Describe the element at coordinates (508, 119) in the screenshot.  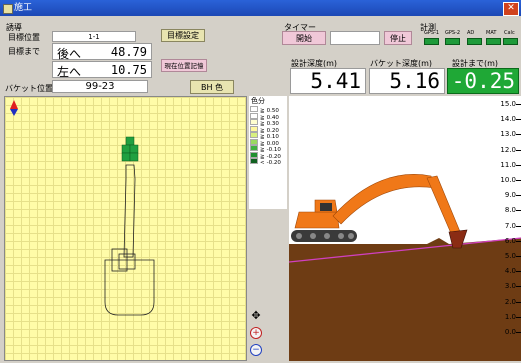
I see `ruler-tick-label: 14.0` at that location.